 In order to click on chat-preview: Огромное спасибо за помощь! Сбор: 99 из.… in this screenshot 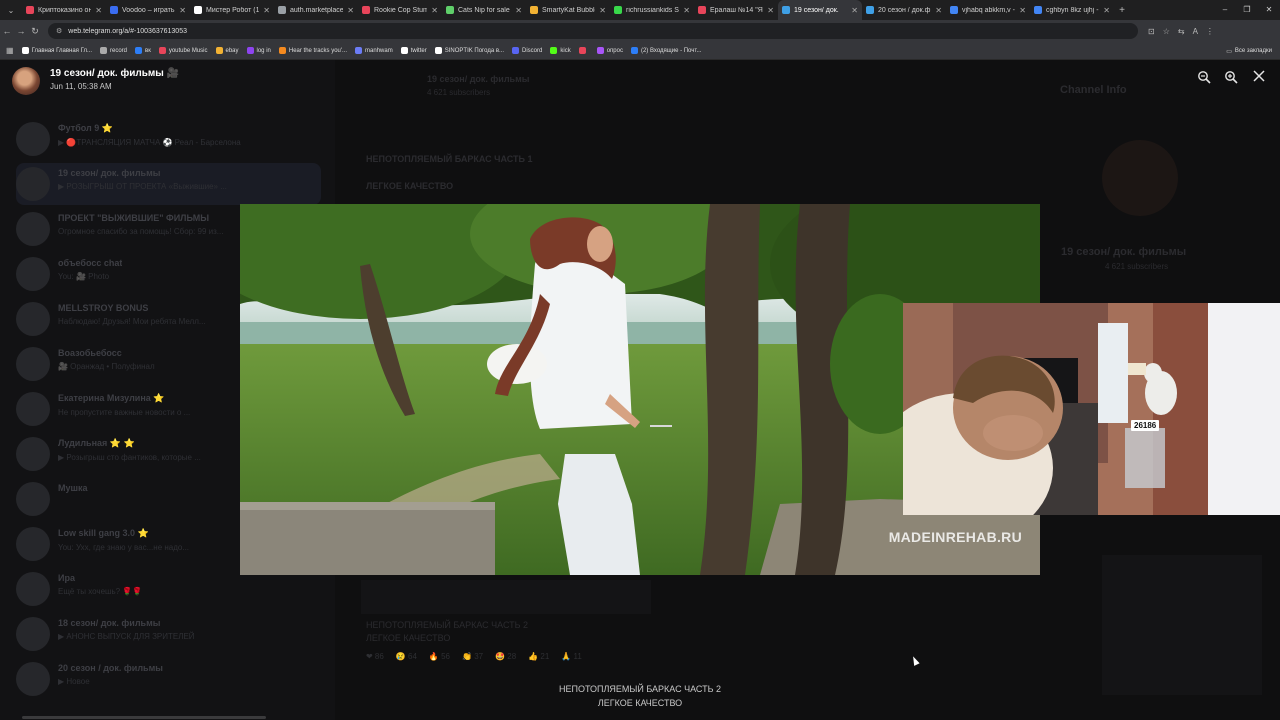, I will do `click(141, 231)`.